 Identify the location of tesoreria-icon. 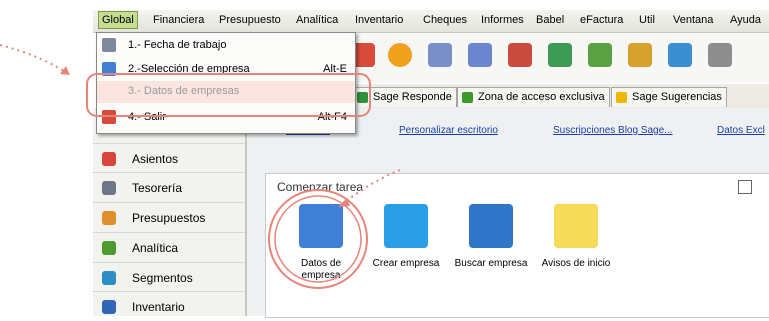
(109, 188).